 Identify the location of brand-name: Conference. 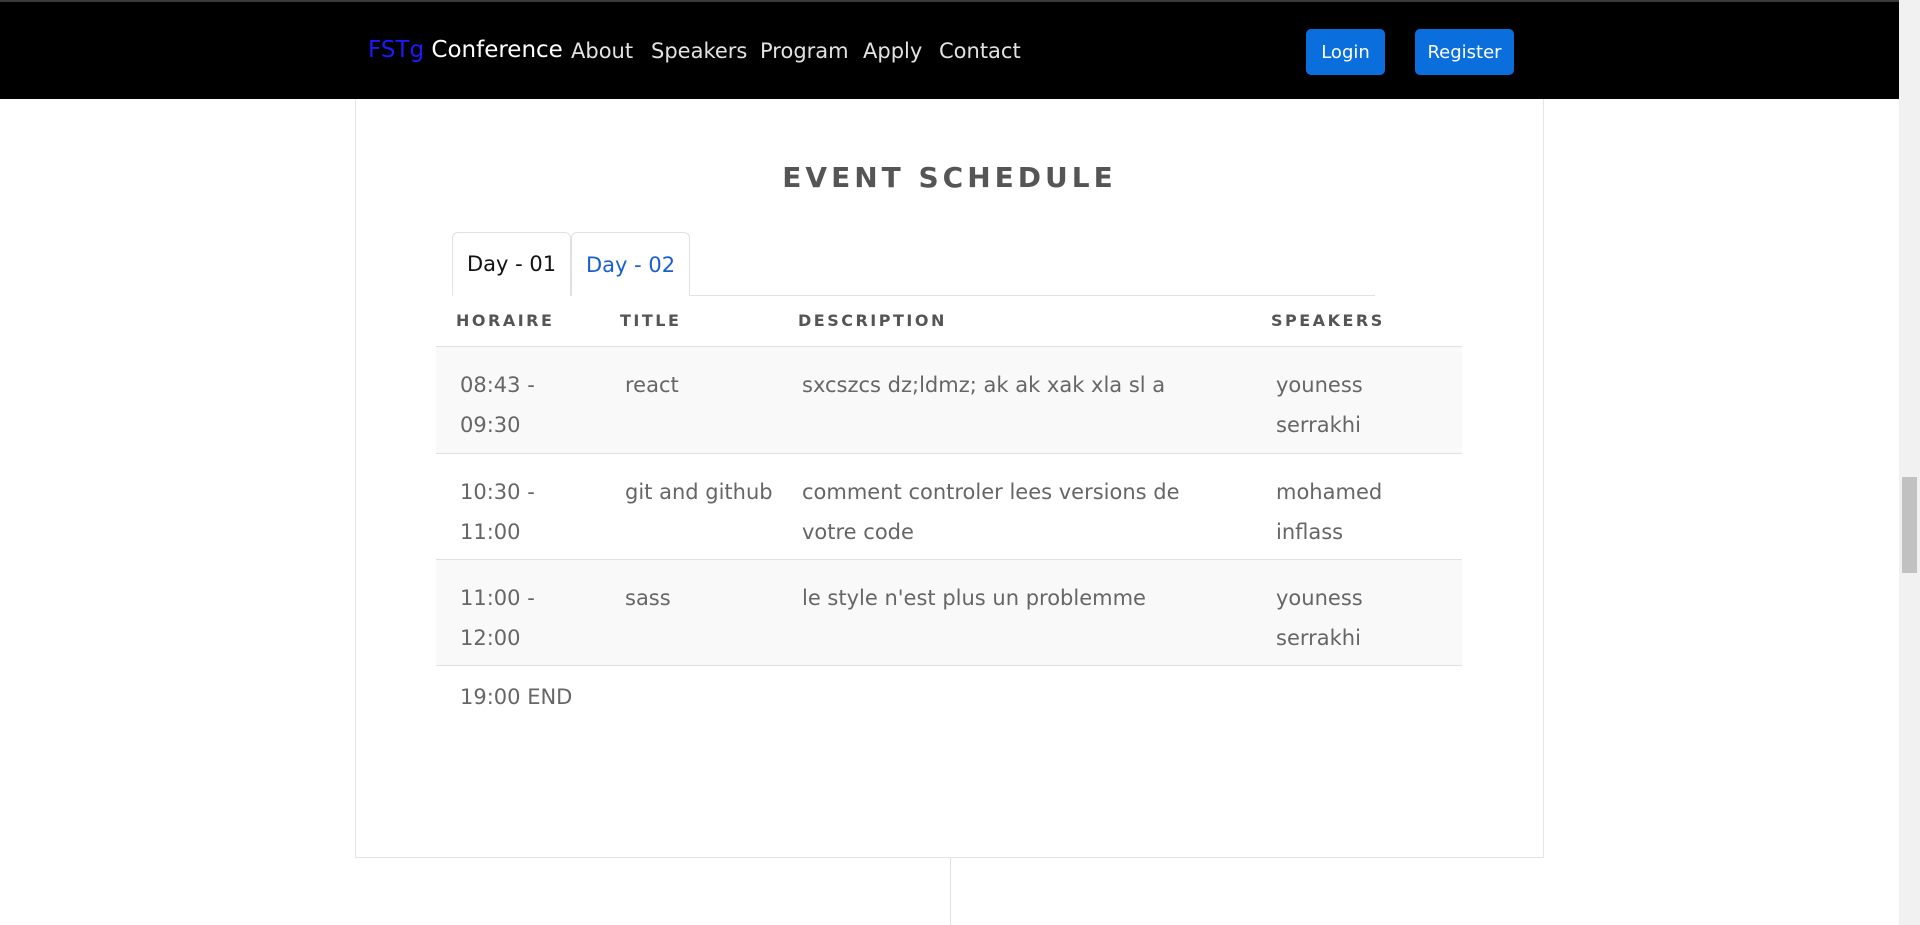
(497, 50).